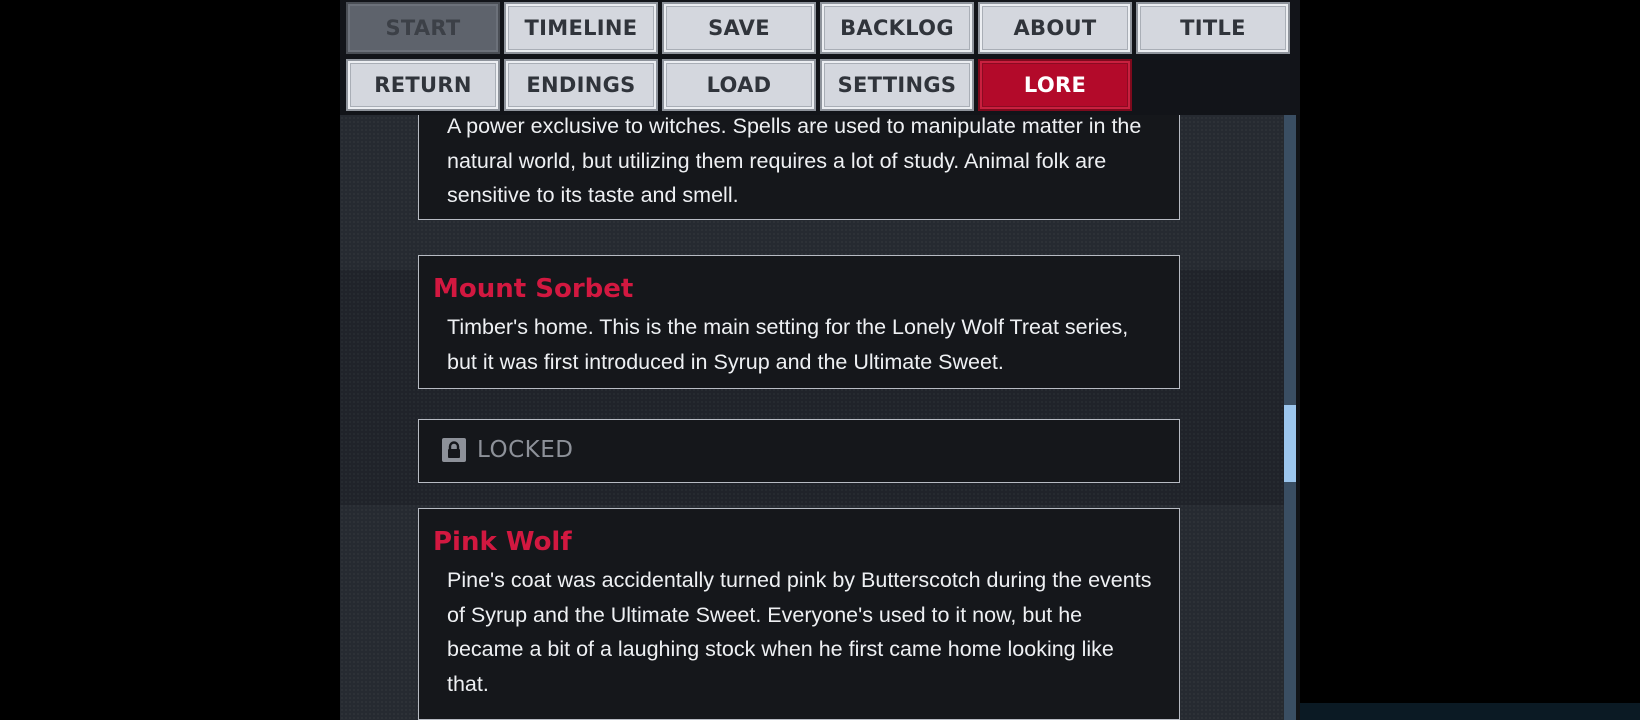 This screenshot has height=720, width=1640. I want to click on lore-button: LORE, so click(1055, 85).